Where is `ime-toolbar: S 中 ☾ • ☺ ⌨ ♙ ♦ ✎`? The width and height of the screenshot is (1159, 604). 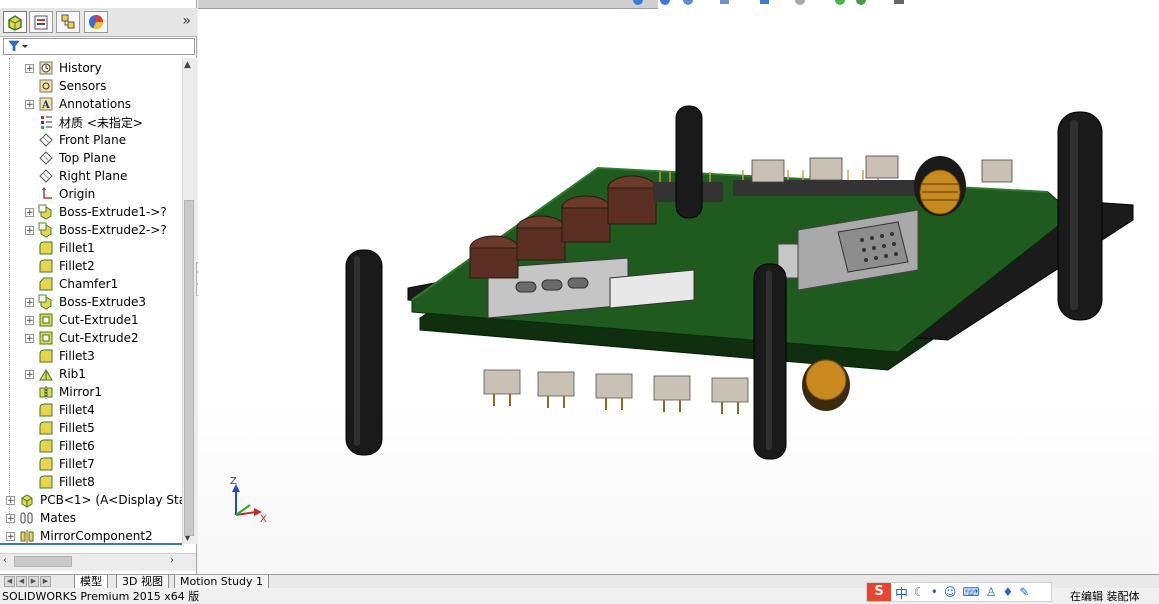
ime-toolbar: S 中 ☾ • ☺ ⌨ ♙ ♦ ✎ is located at coordinates (959, 592).